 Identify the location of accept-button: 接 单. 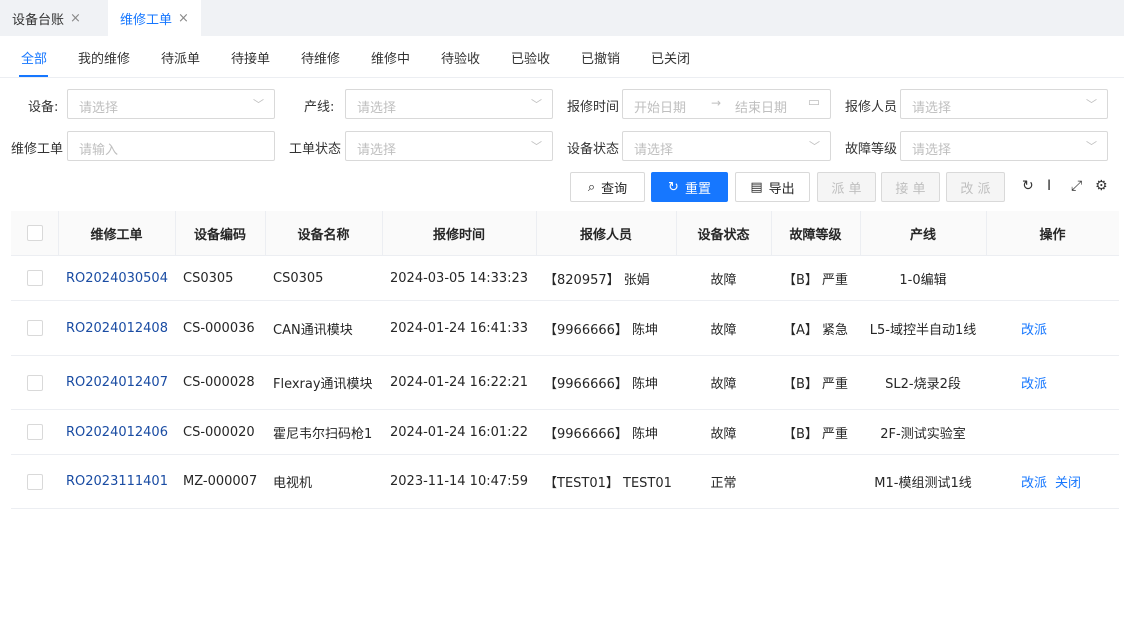
(910, 187).